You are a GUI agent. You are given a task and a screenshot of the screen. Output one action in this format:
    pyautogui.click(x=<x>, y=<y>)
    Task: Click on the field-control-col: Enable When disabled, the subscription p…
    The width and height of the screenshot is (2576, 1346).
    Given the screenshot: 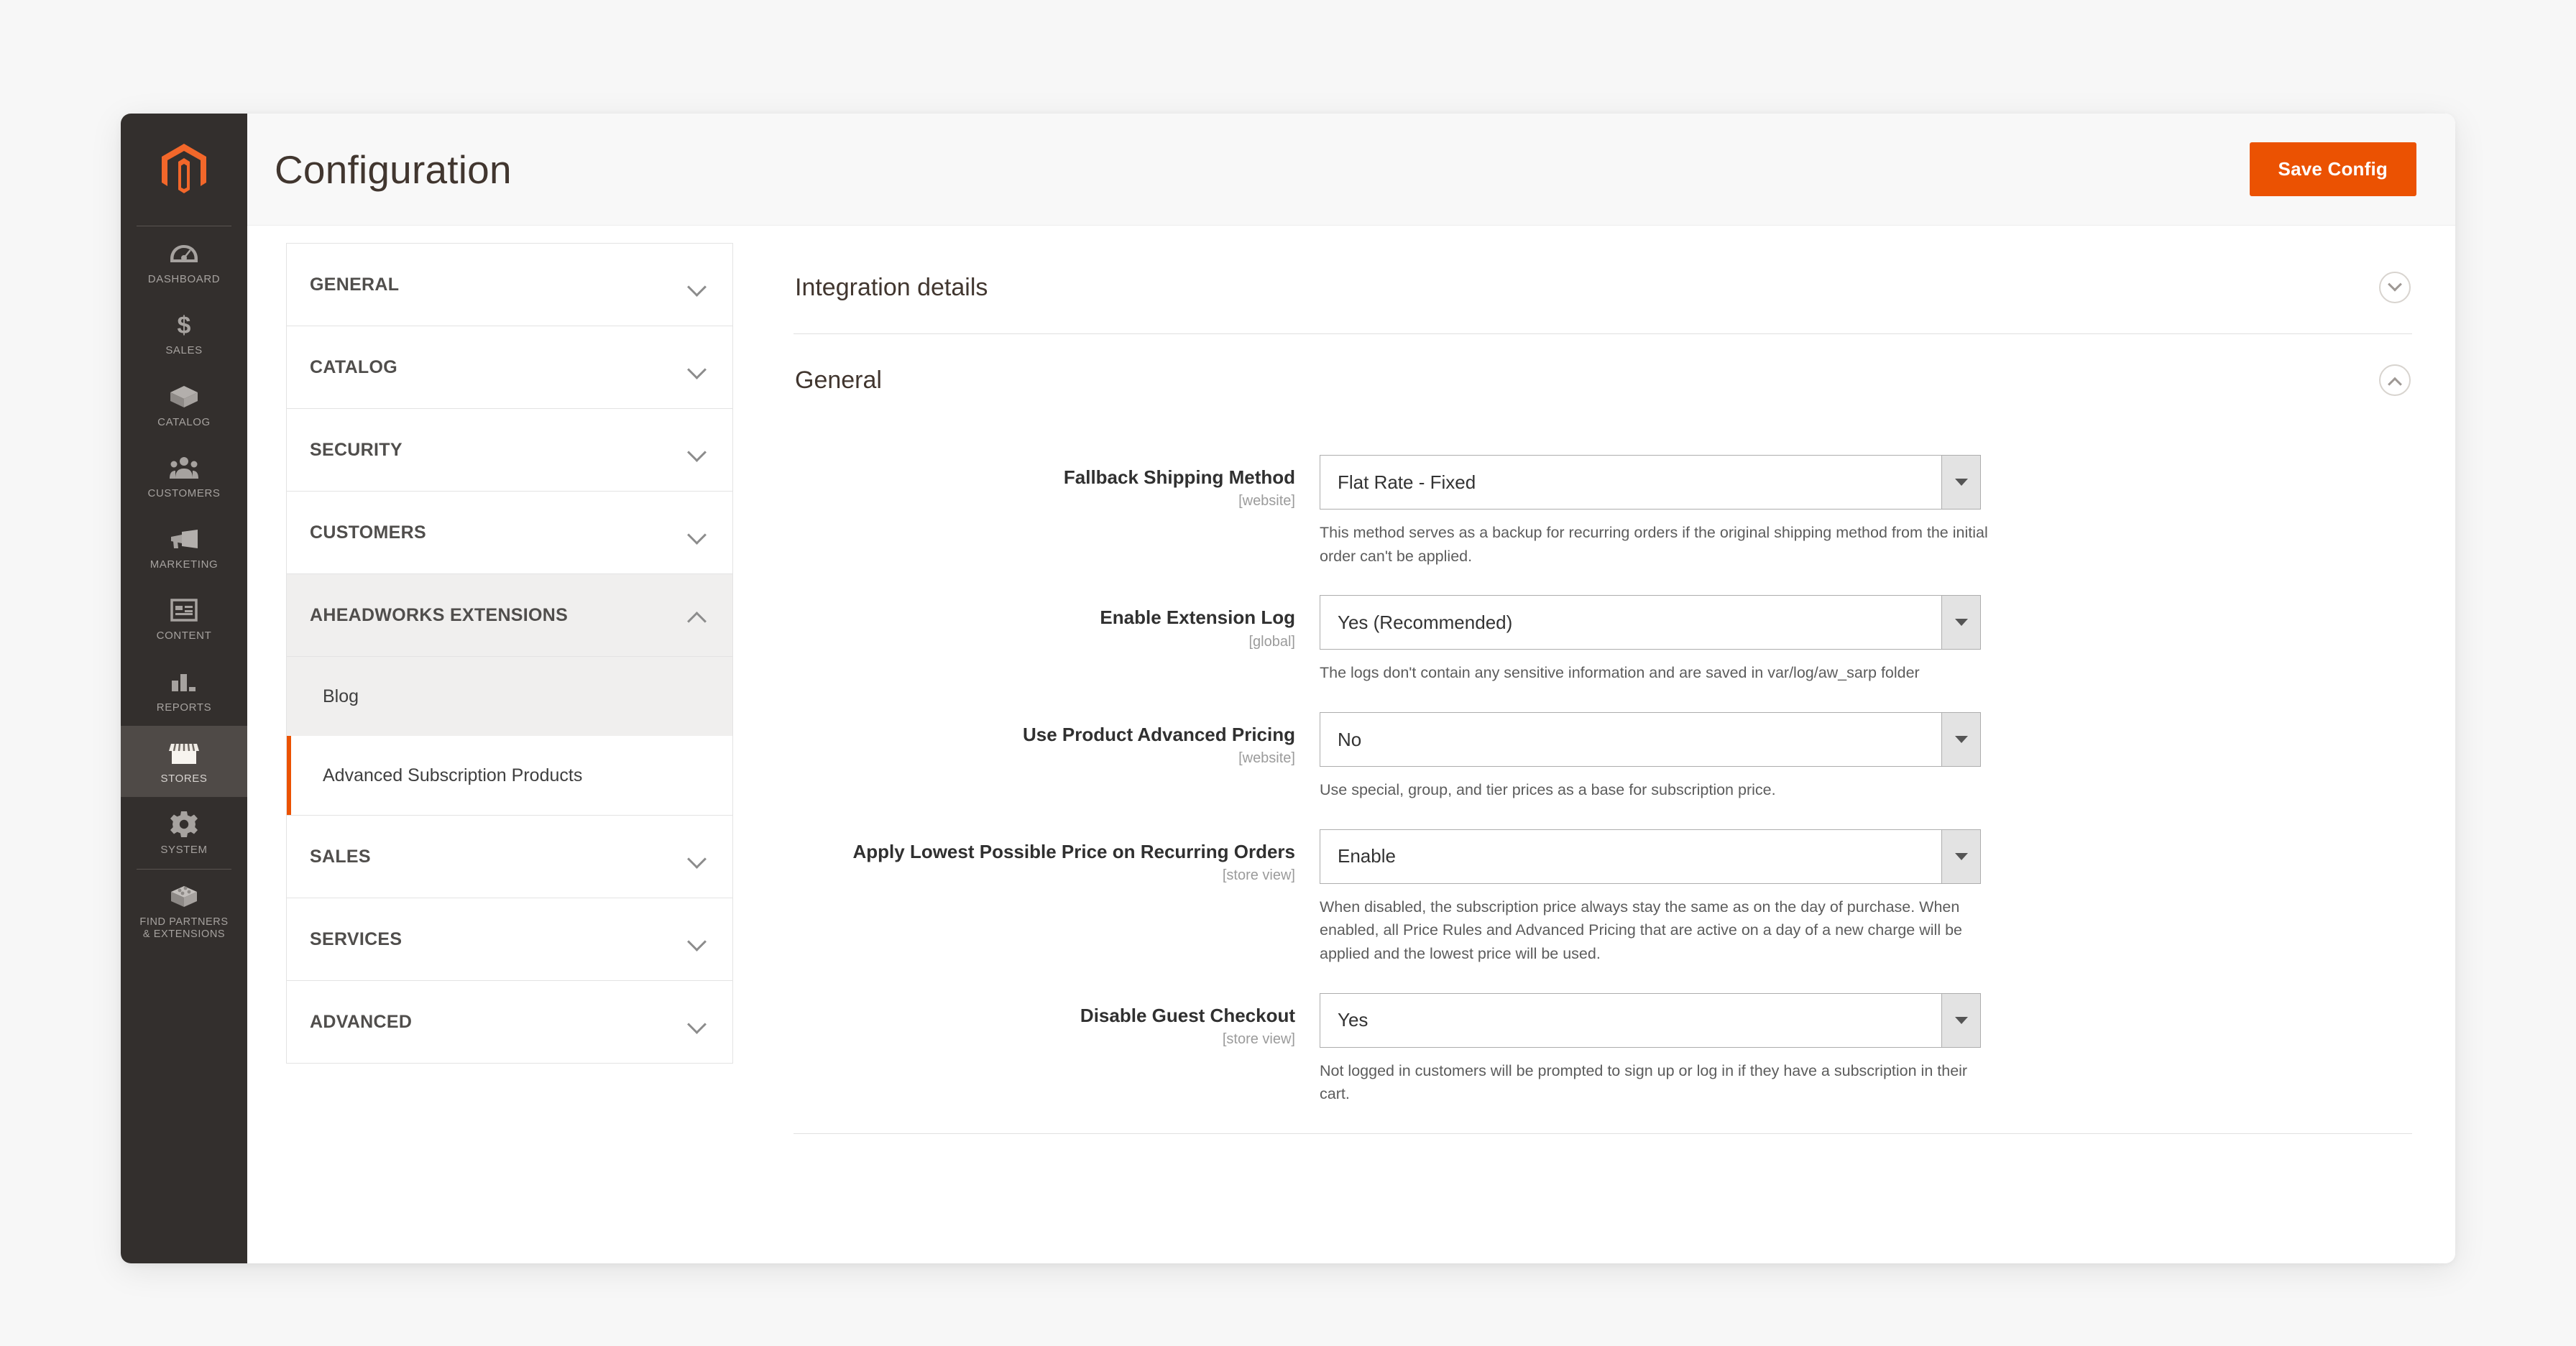 What is the action you would take?
    pyautogui.click(x=1654, y=897)
    